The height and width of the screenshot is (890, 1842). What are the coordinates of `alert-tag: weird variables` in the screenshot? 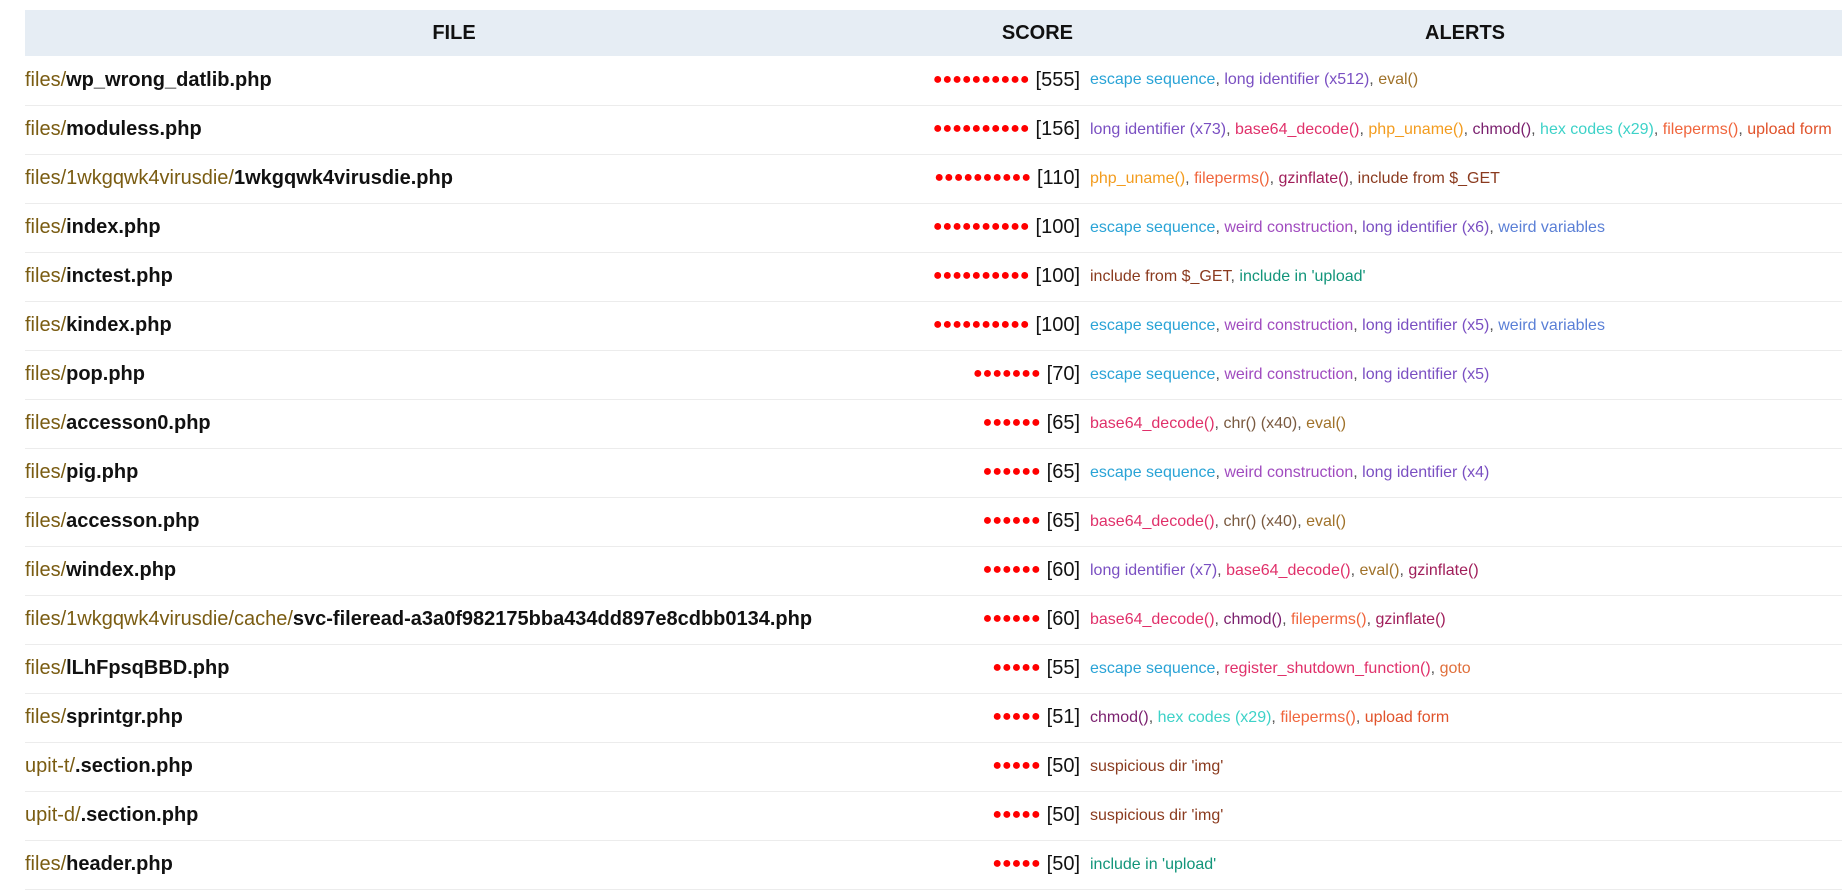 It's located at (1551, 227).